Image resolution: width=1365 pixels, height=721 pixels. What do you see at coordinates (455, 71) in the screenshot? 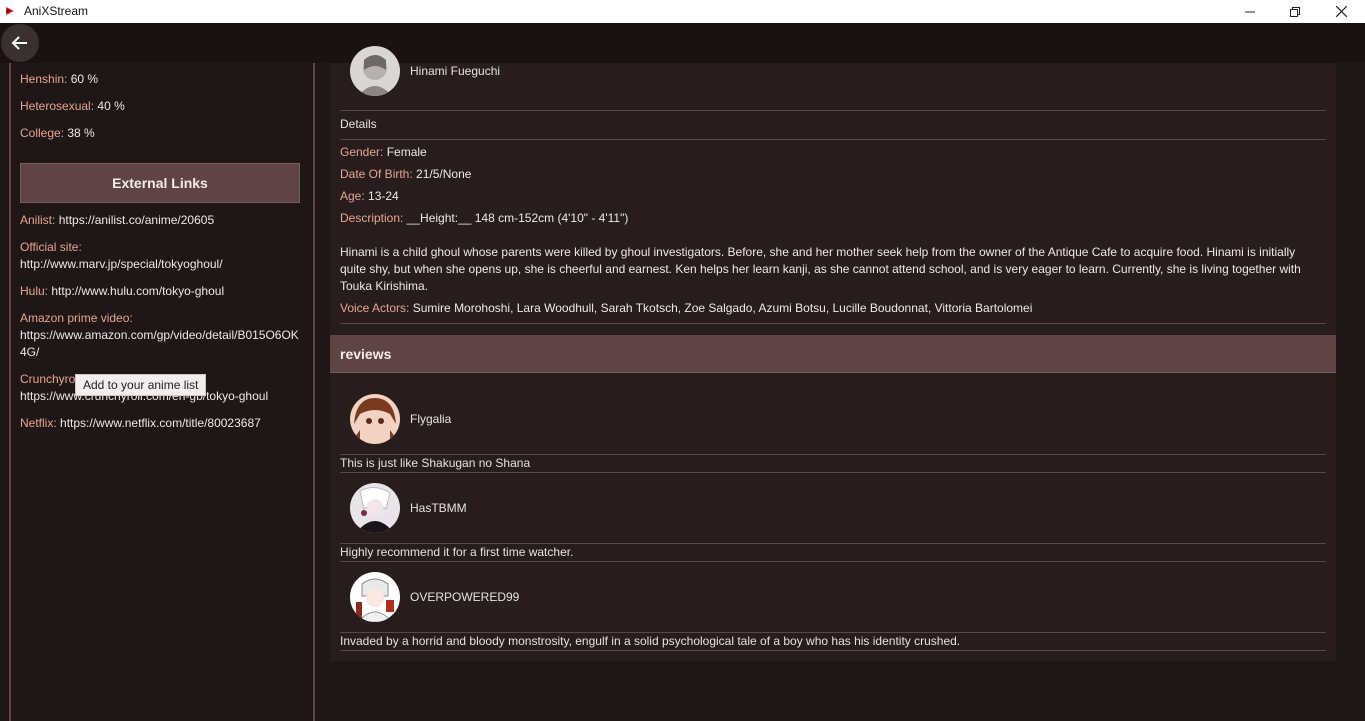
I see `character-name: Hinami Fueguchi` at bounding box center [455, 71].